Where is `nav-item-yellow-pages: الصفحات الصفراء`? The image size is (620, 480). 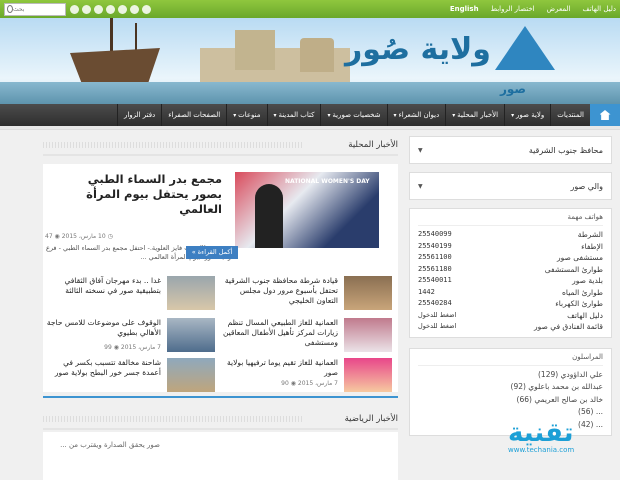
nav-item-yellow-pages: الصفحات الصفراء is located at coordinates (193, 115).